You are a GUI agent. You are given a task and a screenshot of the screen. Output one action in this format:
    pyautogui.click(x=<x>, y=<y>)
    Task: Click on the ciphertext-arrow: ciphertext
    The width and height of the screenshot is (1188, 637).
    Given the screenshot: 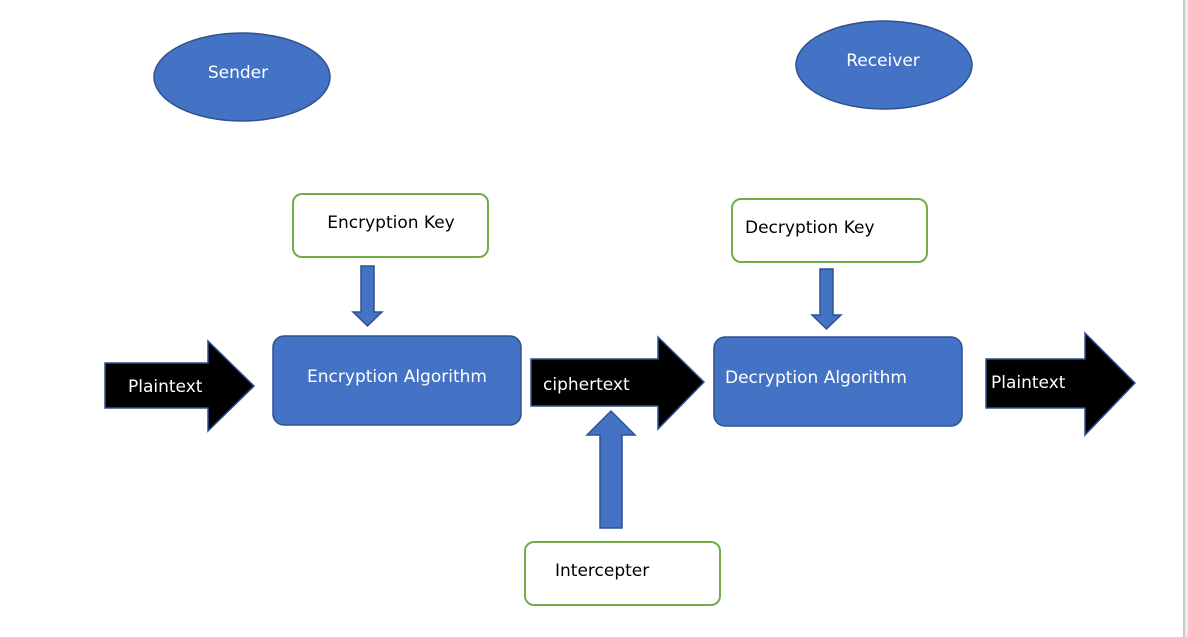 What is the action you would take?
    pyautogui.click(x=618, y=383)
    